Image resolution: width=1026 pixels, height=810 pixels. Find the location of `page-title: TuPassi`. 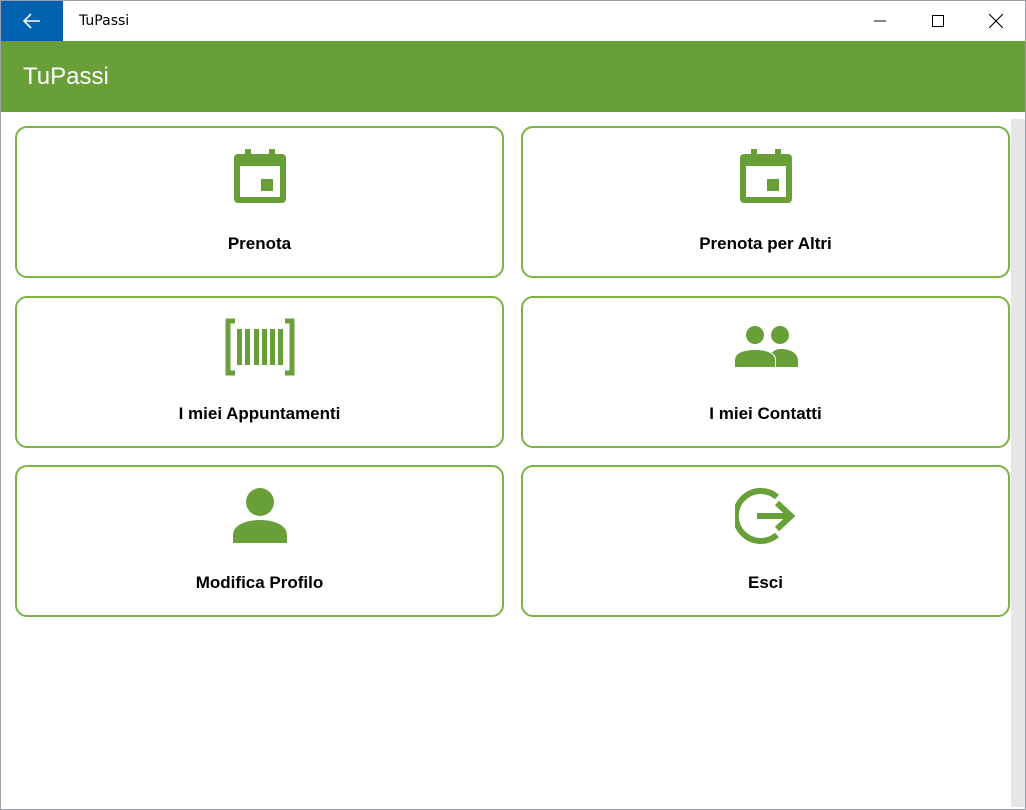

page-title: TuPassi is located at coordinates (66, 76).